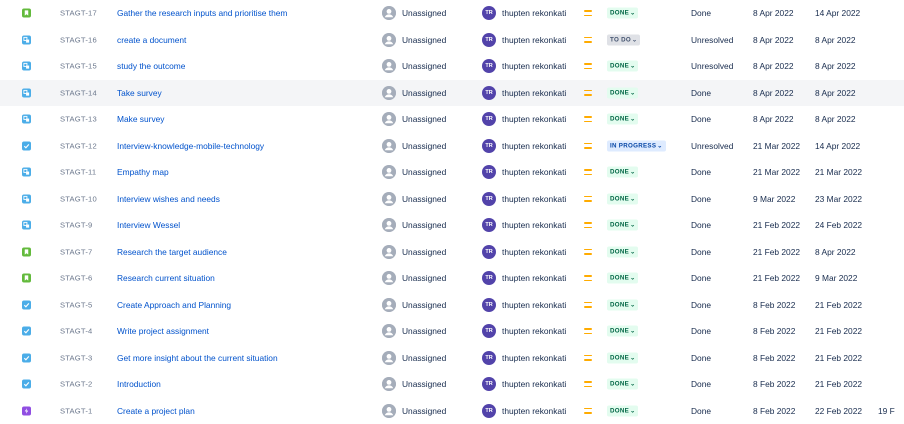 This screenshot has width=904, height=424. What do you see at coordinates (78, 198) in the screenshot?
I see `issue-key: STAGT-10` at bounding box center [78, 198].